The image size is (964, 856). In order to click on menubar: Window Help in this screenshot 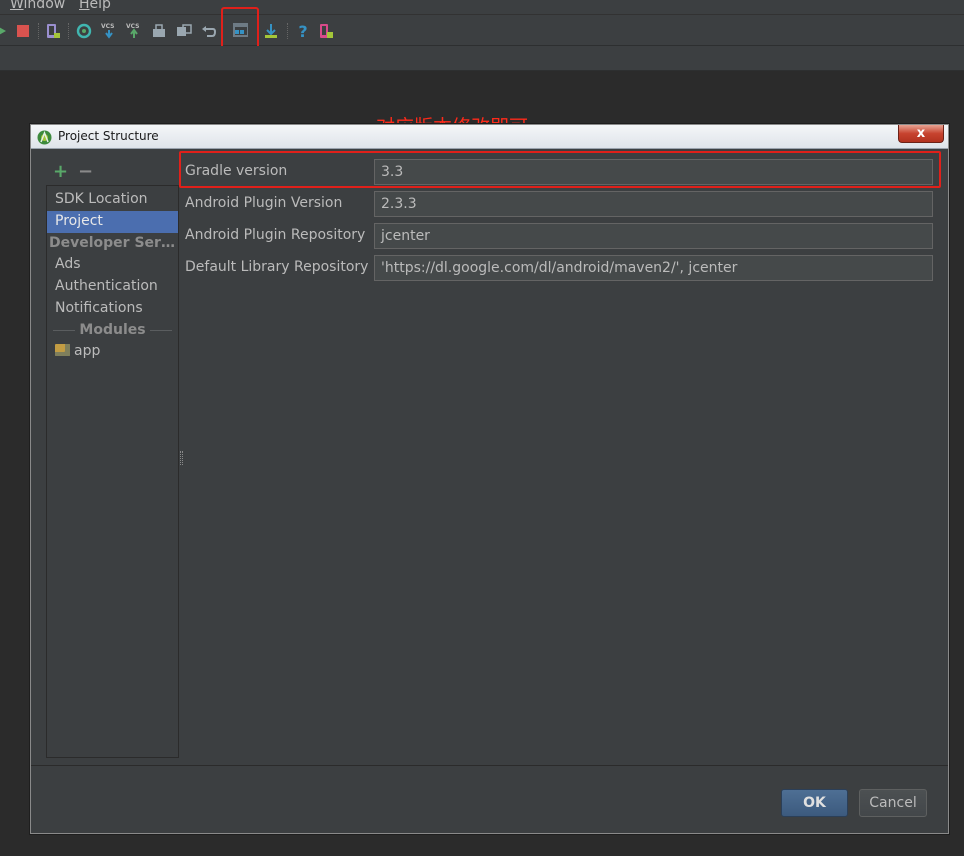, I will do `click(482, 7)`.